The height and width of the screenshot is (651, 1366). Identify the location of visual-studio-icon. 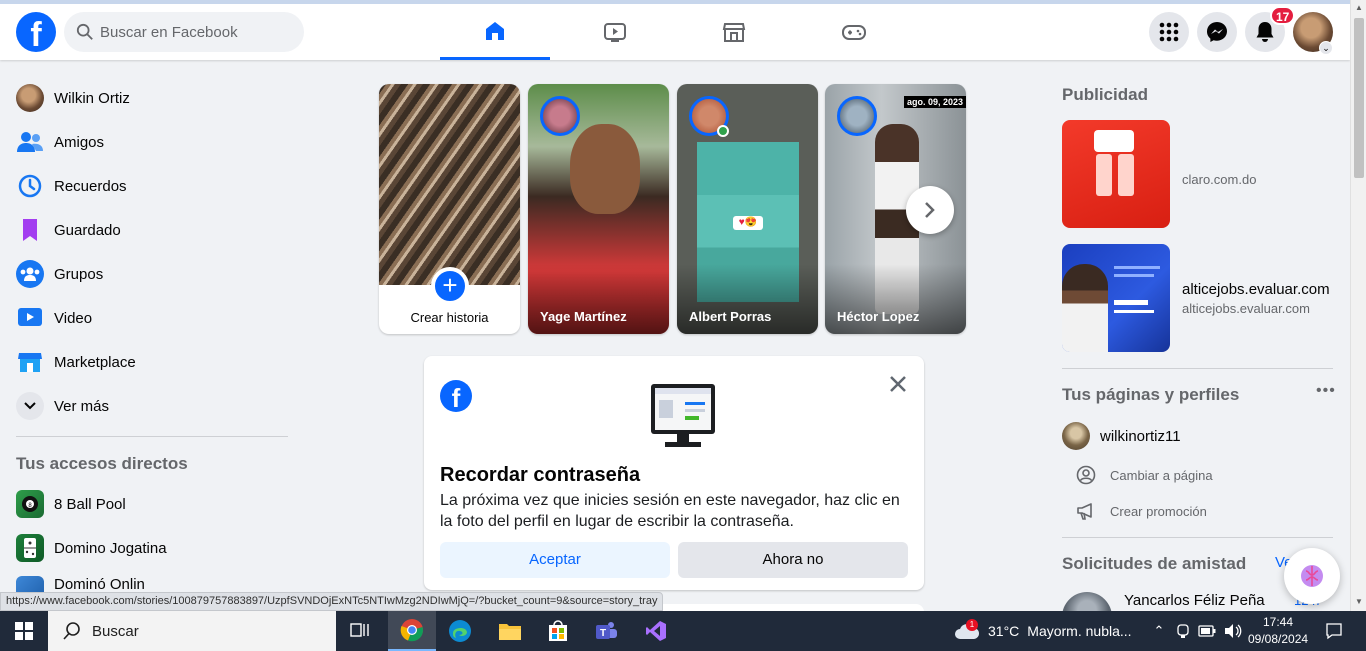
(656, 631).